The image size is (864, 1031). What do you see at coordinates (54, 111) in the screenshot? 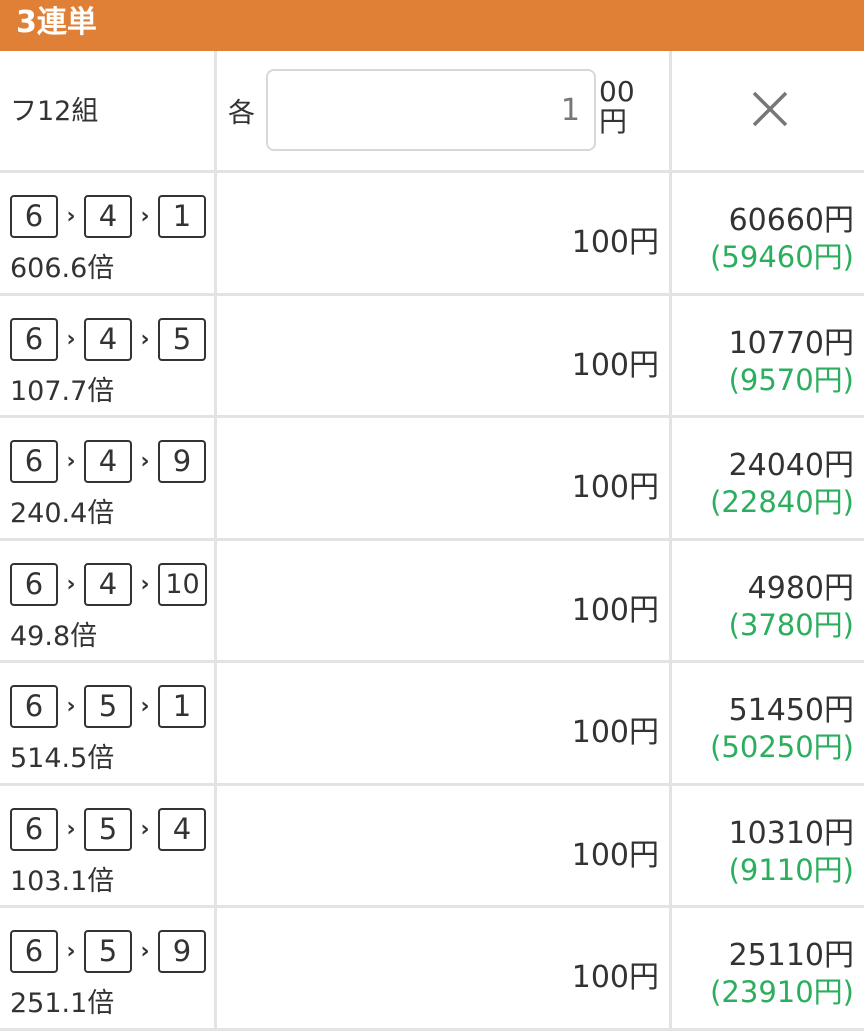
I see `combo-count-label: フ12組` at bounding box center [54, 111].